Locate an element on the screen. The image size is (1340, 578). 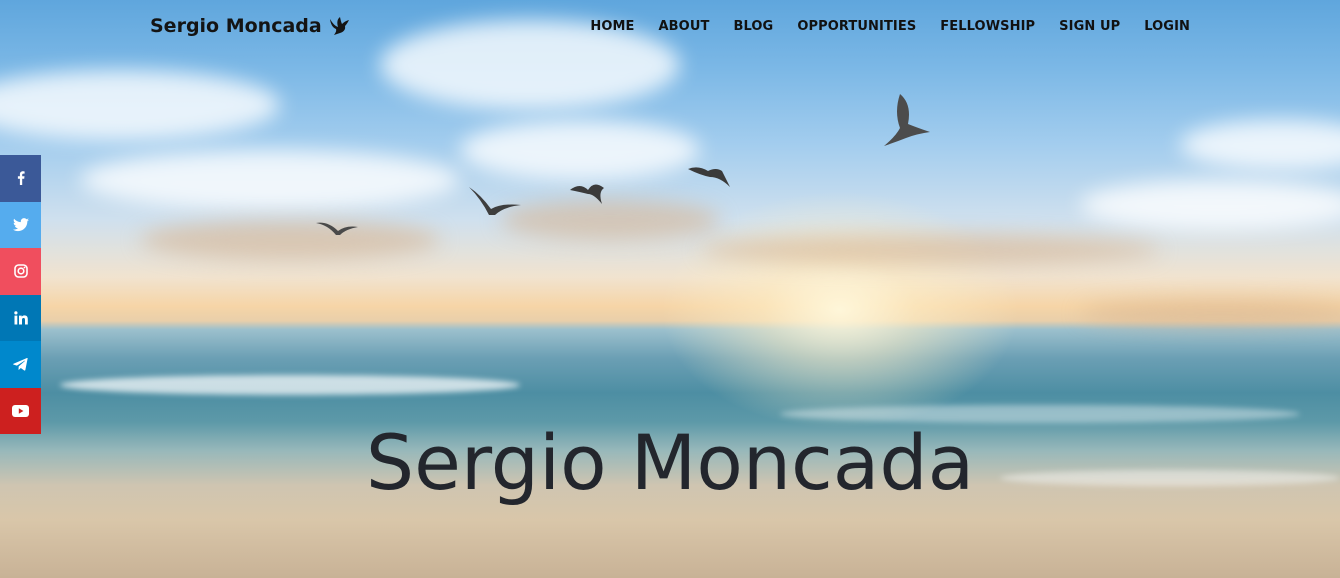
instagram-button is located at coordinates (20, 271).